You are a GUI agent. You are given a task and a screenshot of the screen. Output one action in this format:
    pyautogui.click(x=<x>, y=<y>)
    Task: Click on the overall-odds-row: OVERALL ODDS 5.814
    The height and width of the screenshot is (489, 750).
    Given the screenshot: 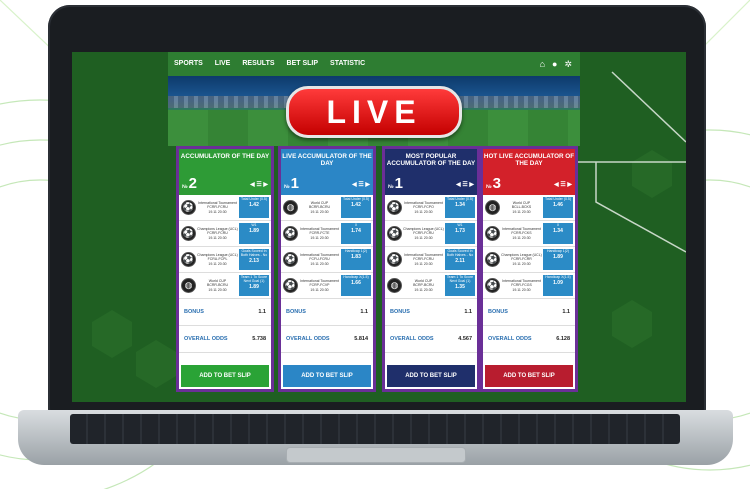 What is the action you would take?
    pyautogui.click(x=327, y=339)
    